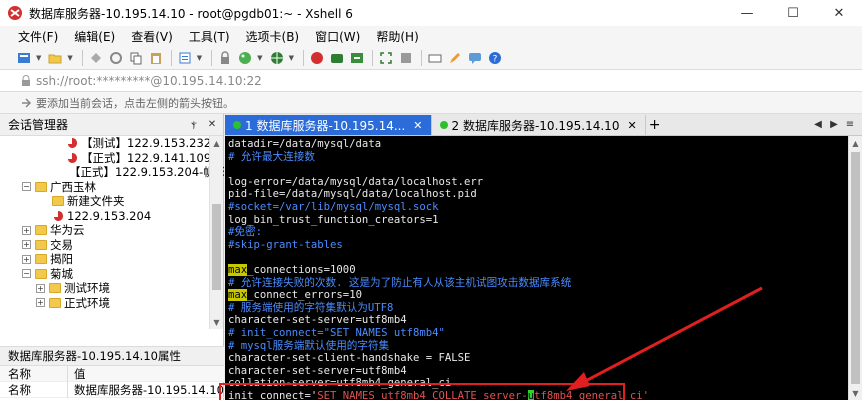 This screenshot has height=400, width=862. Describe the element at coordinates (38, 36) in the screenshot. I see `menu-file: 文件(F)` at that location.